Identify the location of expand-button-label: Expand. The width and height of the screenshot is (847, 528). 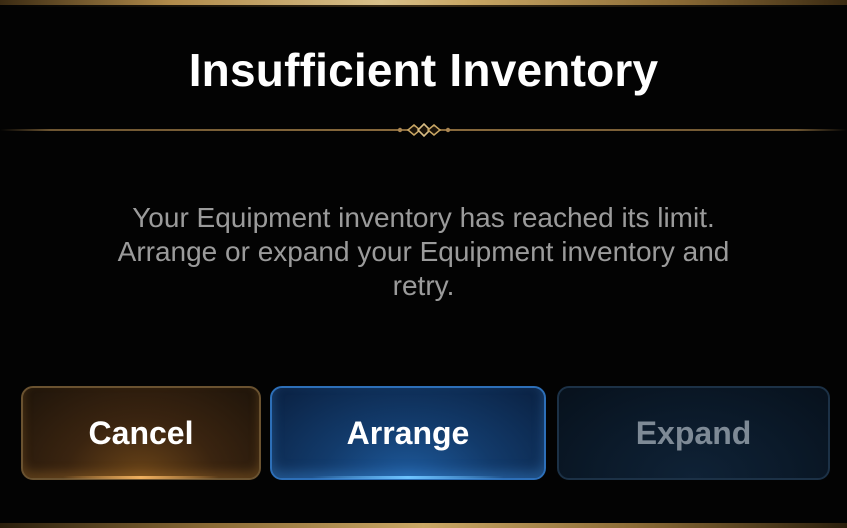
(693, 432).